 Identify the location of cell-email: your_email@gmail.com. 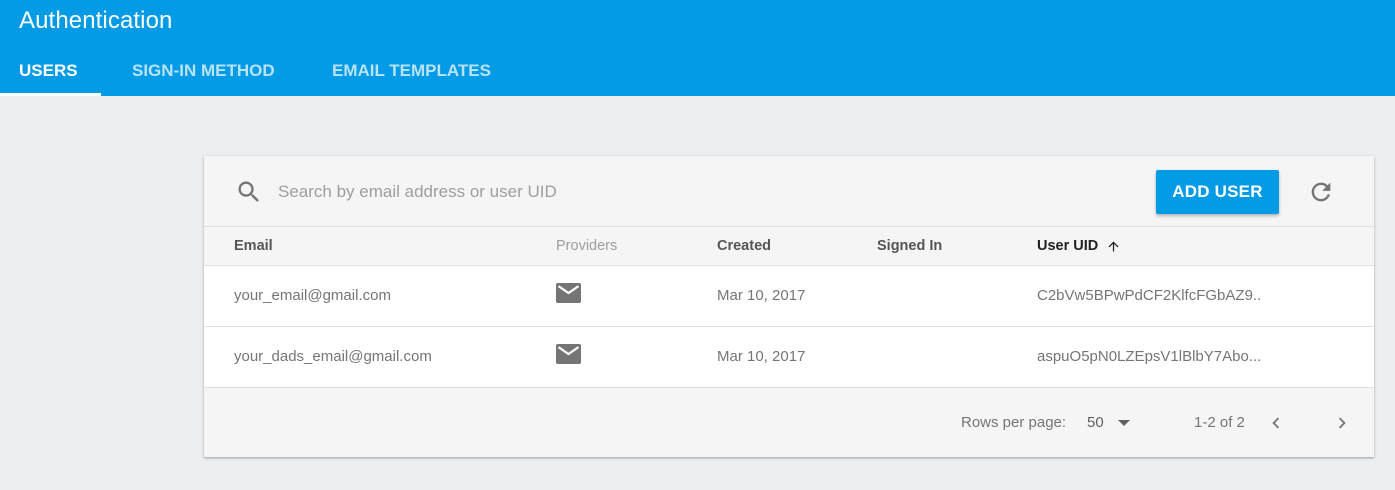
(312, 295).